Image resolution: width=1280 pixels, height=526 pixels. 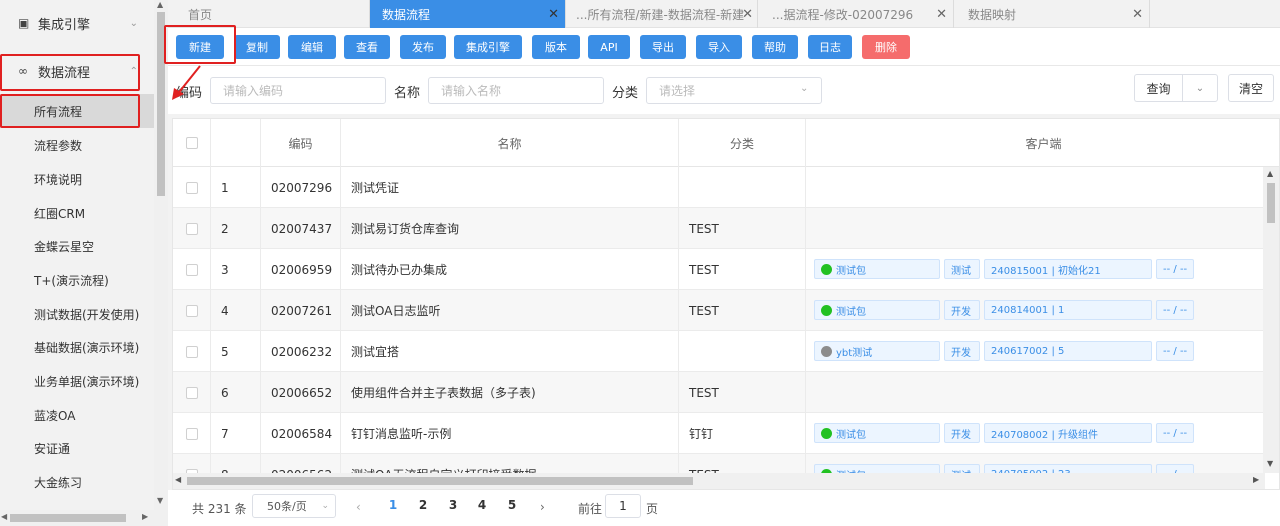 What do you see at coordinates (257, 47) in the screenshot?
I see `copy-button: 复制` at bounding box center [257, 47].